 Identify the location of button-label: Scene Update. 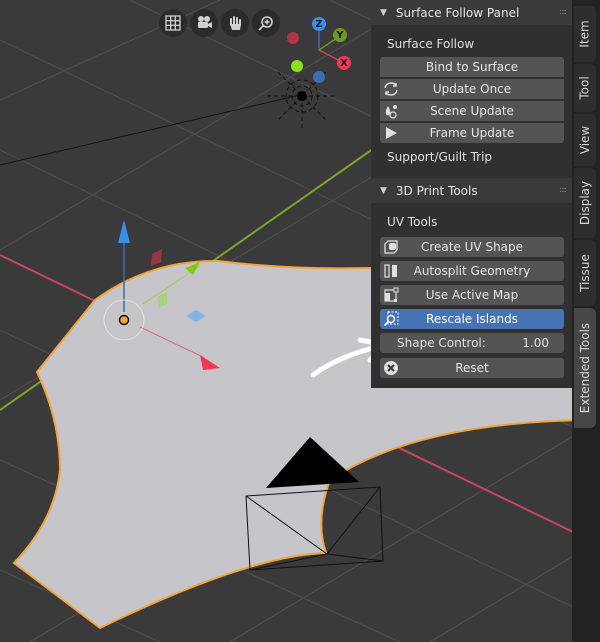
(472, 111).